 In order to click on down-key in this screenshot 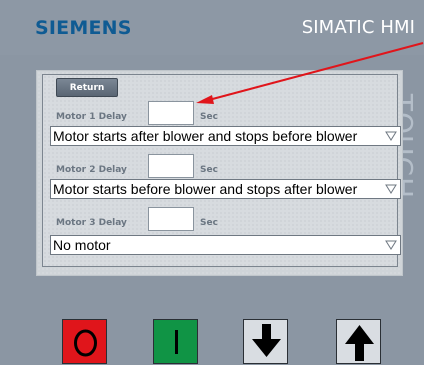, I will do `click(265, 341)`.